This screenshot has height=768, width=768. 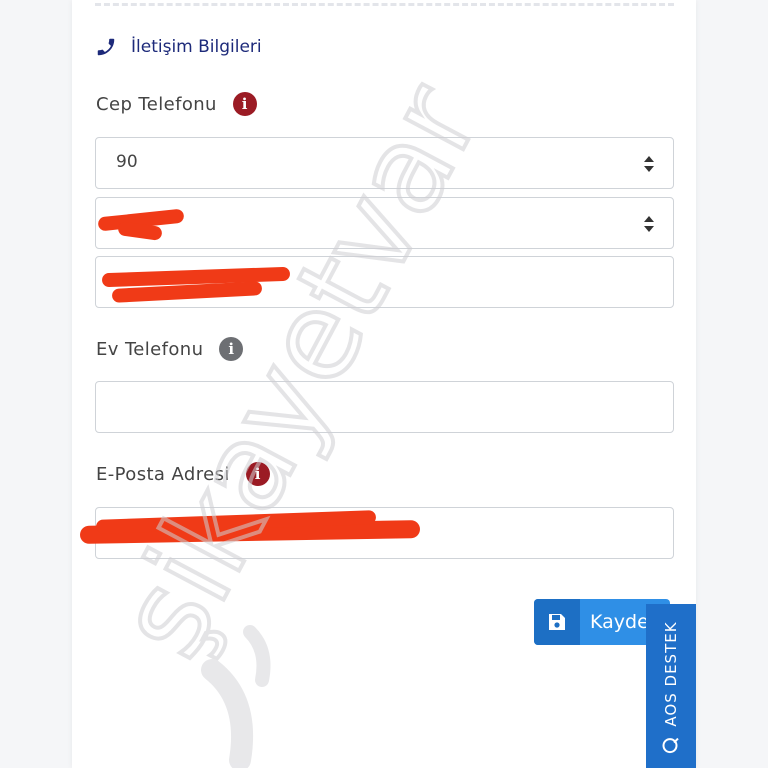 I want to click on section-divider, so click(x=384, y=4).